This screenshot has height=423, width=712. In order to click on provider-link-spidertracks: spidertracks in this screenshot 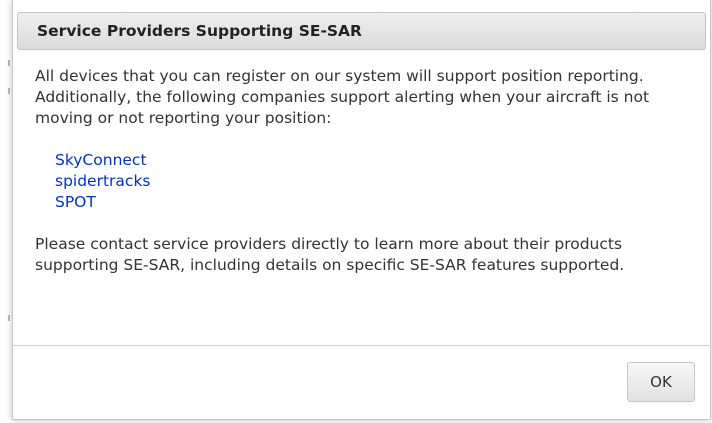, I will do `click(103, 181)`.